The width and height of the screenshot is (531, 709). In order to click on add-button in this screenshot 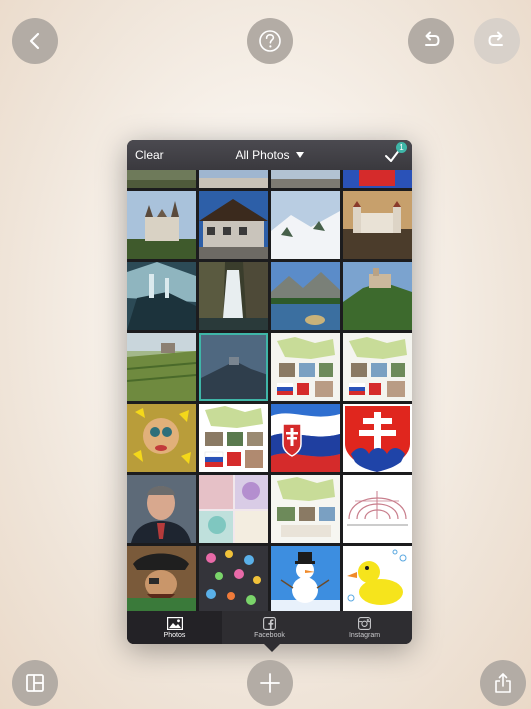, I will do `click(270, 683)`.